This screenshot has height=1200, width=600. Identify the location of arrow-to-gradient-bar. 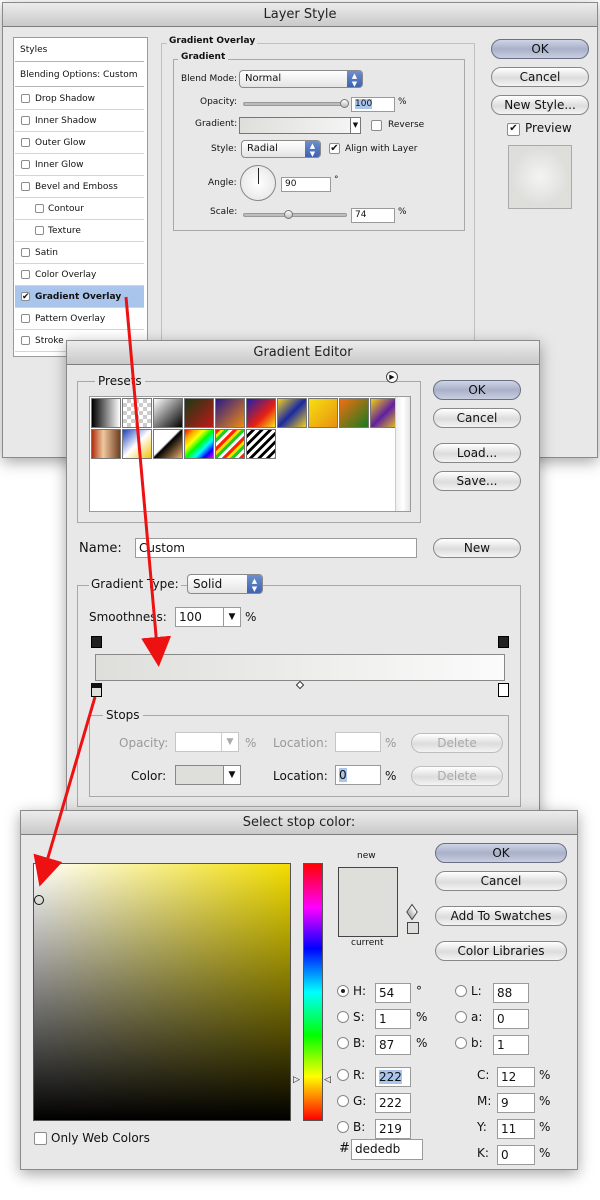
(148, 481).